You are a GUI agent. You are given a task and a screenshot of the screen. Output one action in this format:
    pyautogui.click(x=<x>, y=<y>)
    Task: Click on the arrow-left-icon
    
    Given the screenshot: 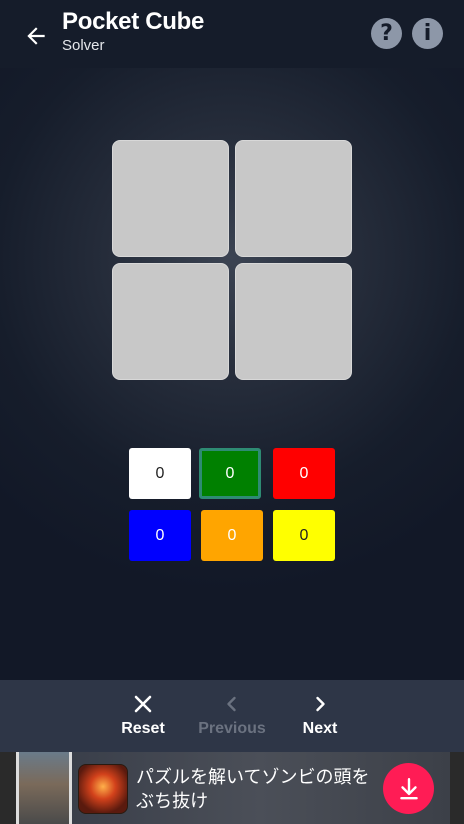 What is the action you would take?
    pyautogui.click(x=36, y=36)
    